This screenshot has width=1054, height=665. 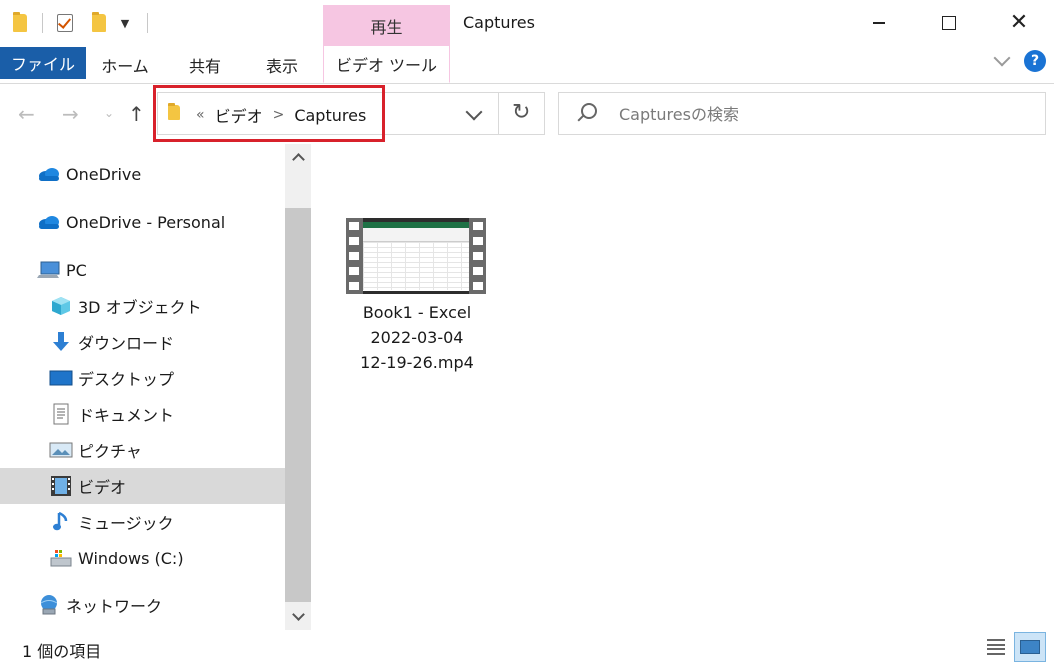 I want to click on maximize-icon, so click(x=949, y=23).